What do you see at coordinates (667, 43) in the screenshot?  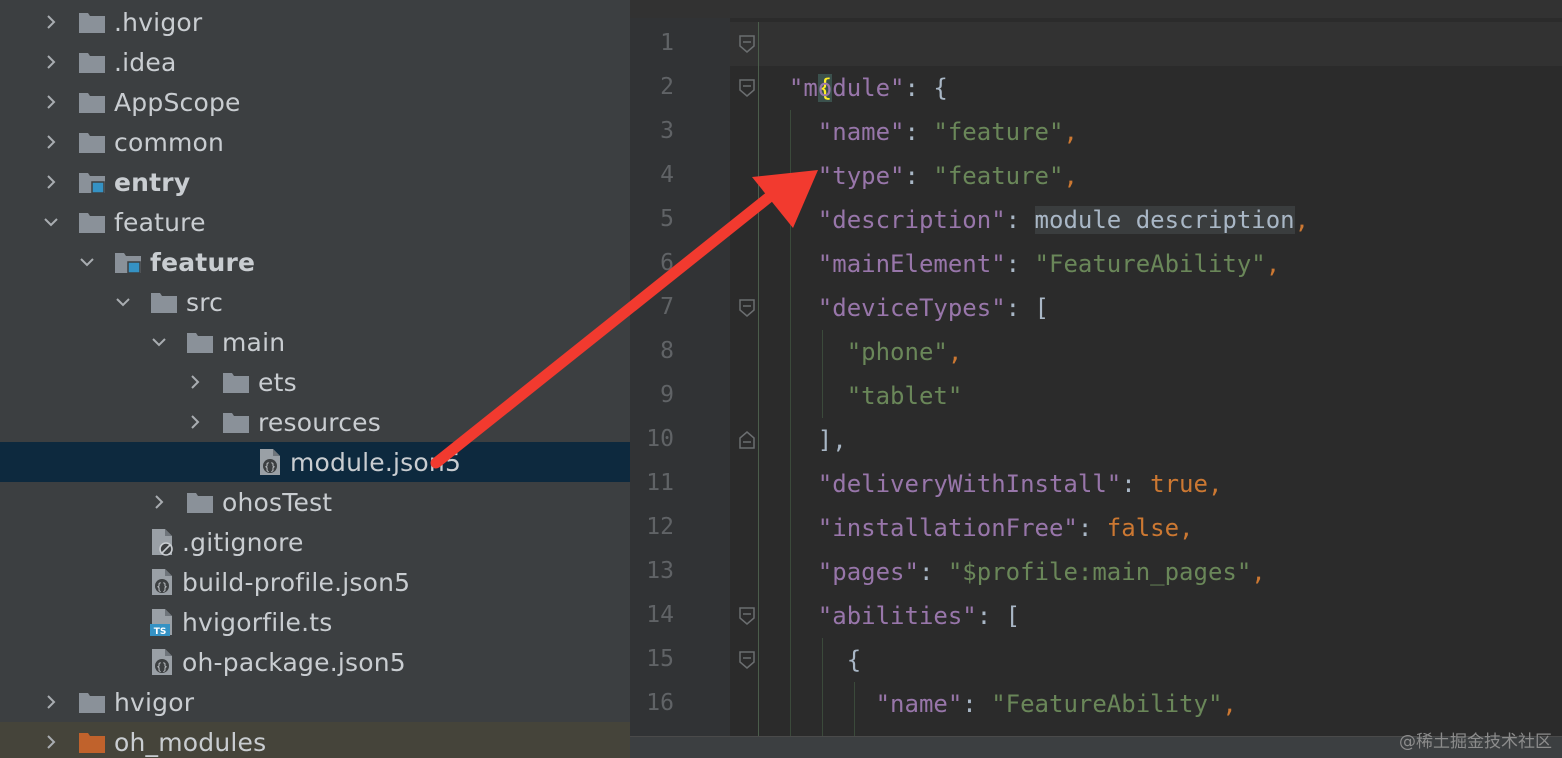 I see `line-number: 1` at bounding box center [667, 43].